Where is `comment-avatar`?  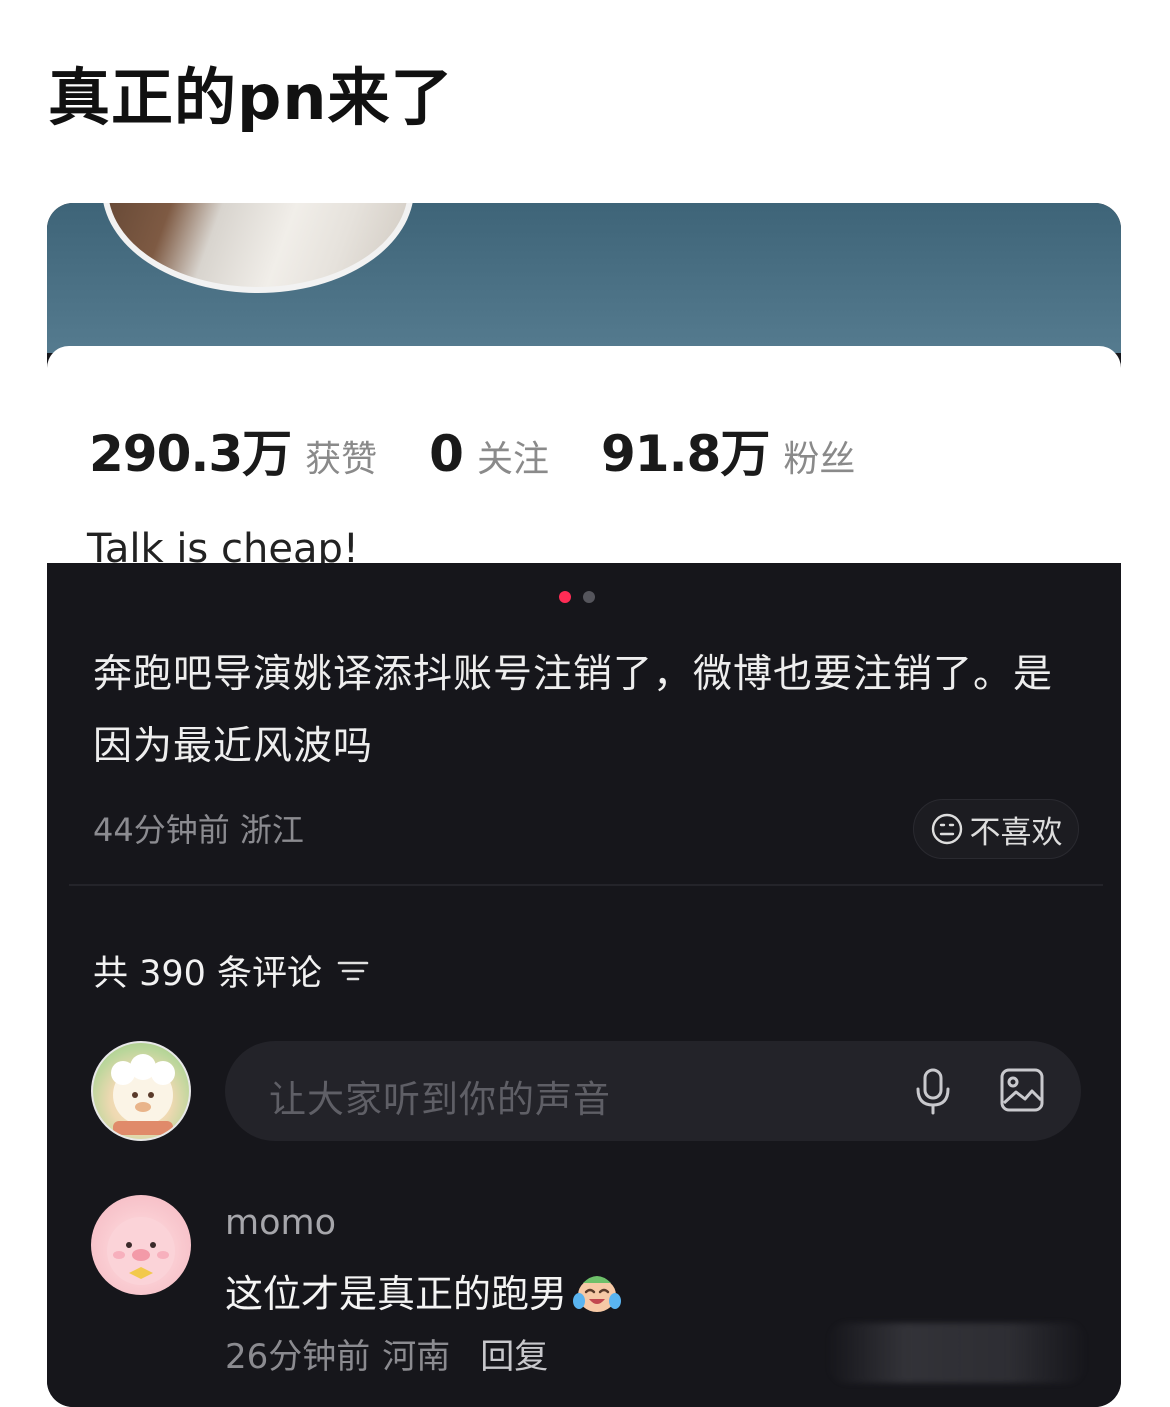 comment-avatar is located at coordinates (141, 1245).